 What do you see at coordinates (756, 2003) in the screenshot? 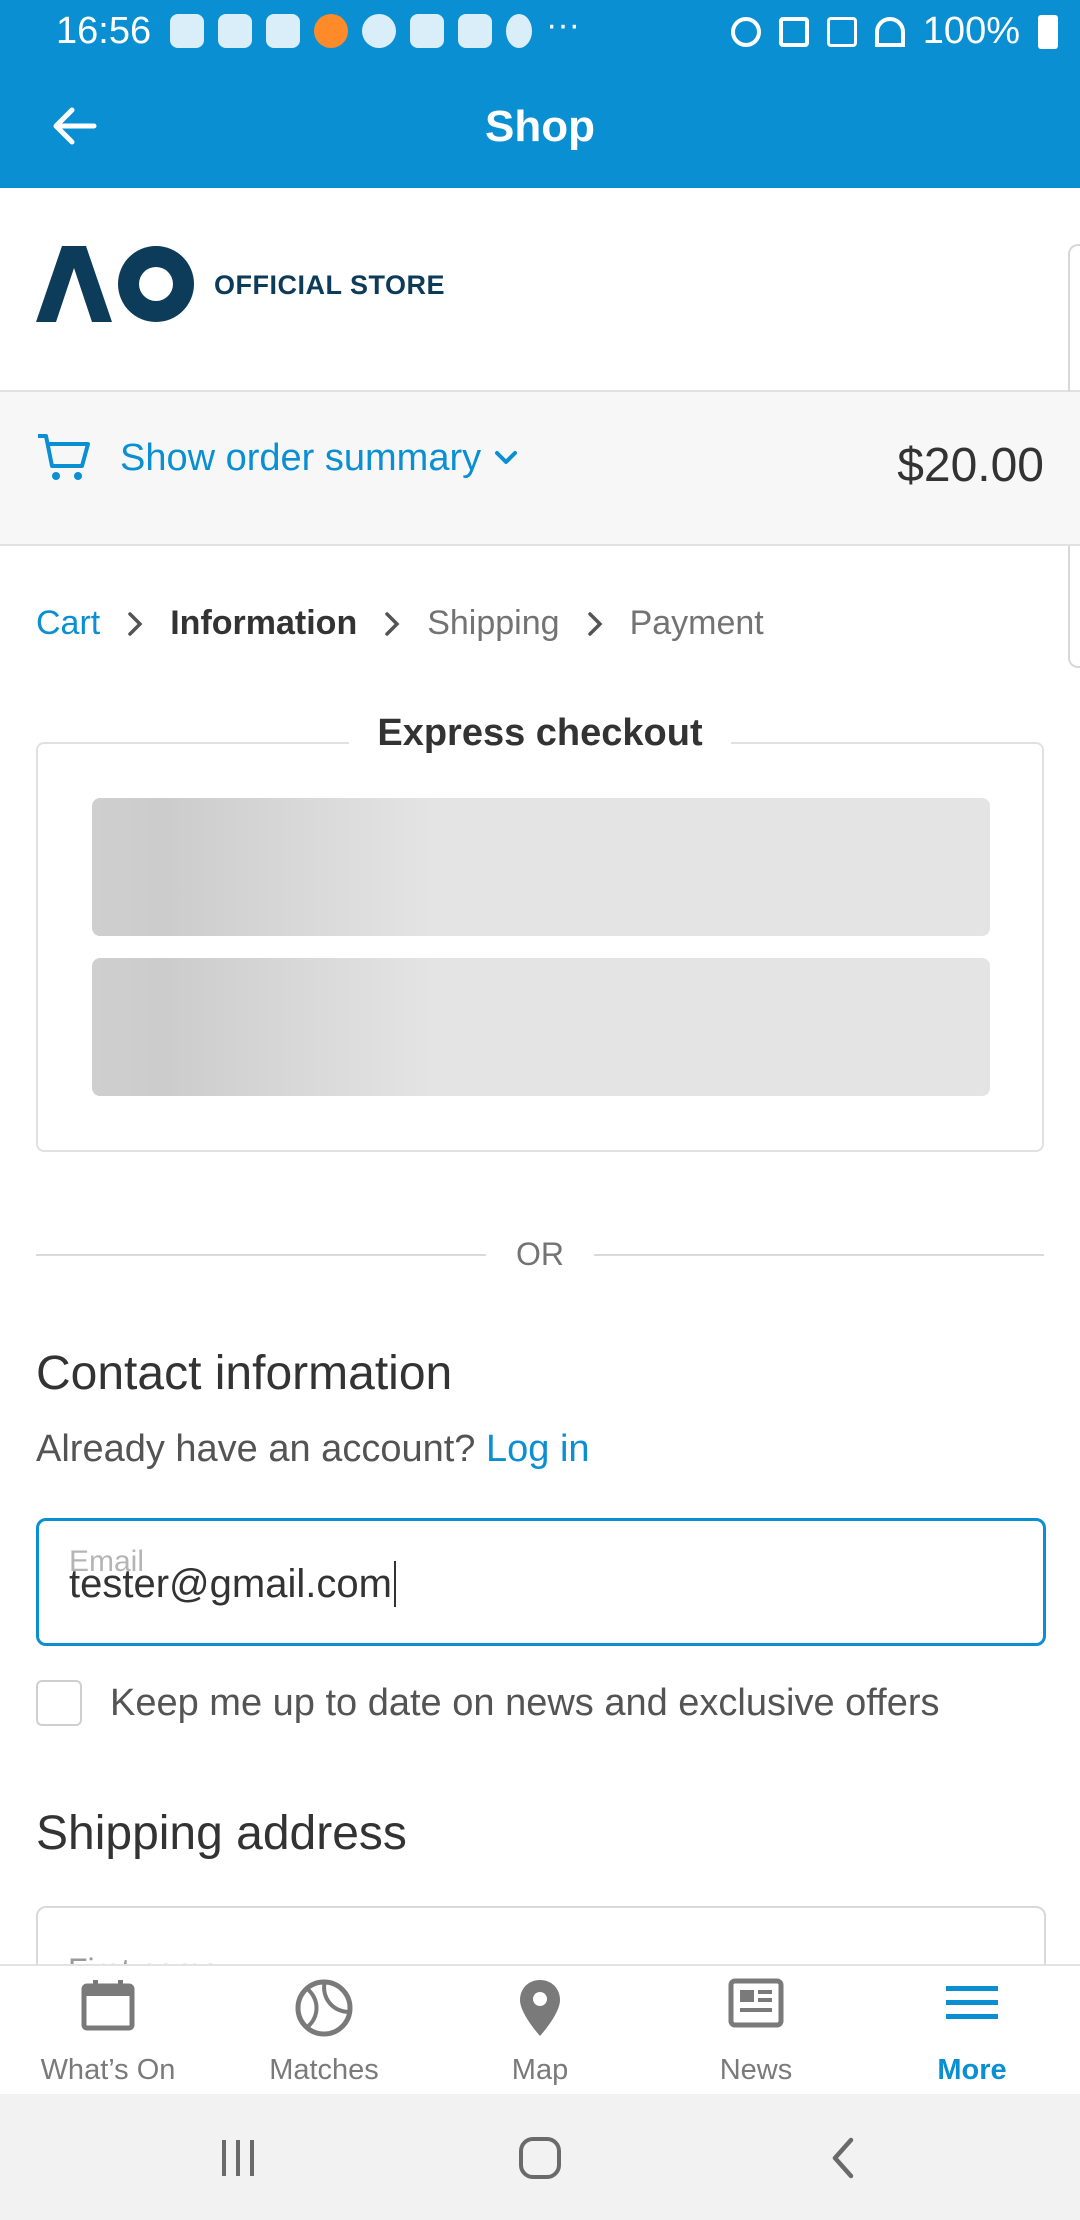
I see `news-icon` at bounding box center [756, 2003].